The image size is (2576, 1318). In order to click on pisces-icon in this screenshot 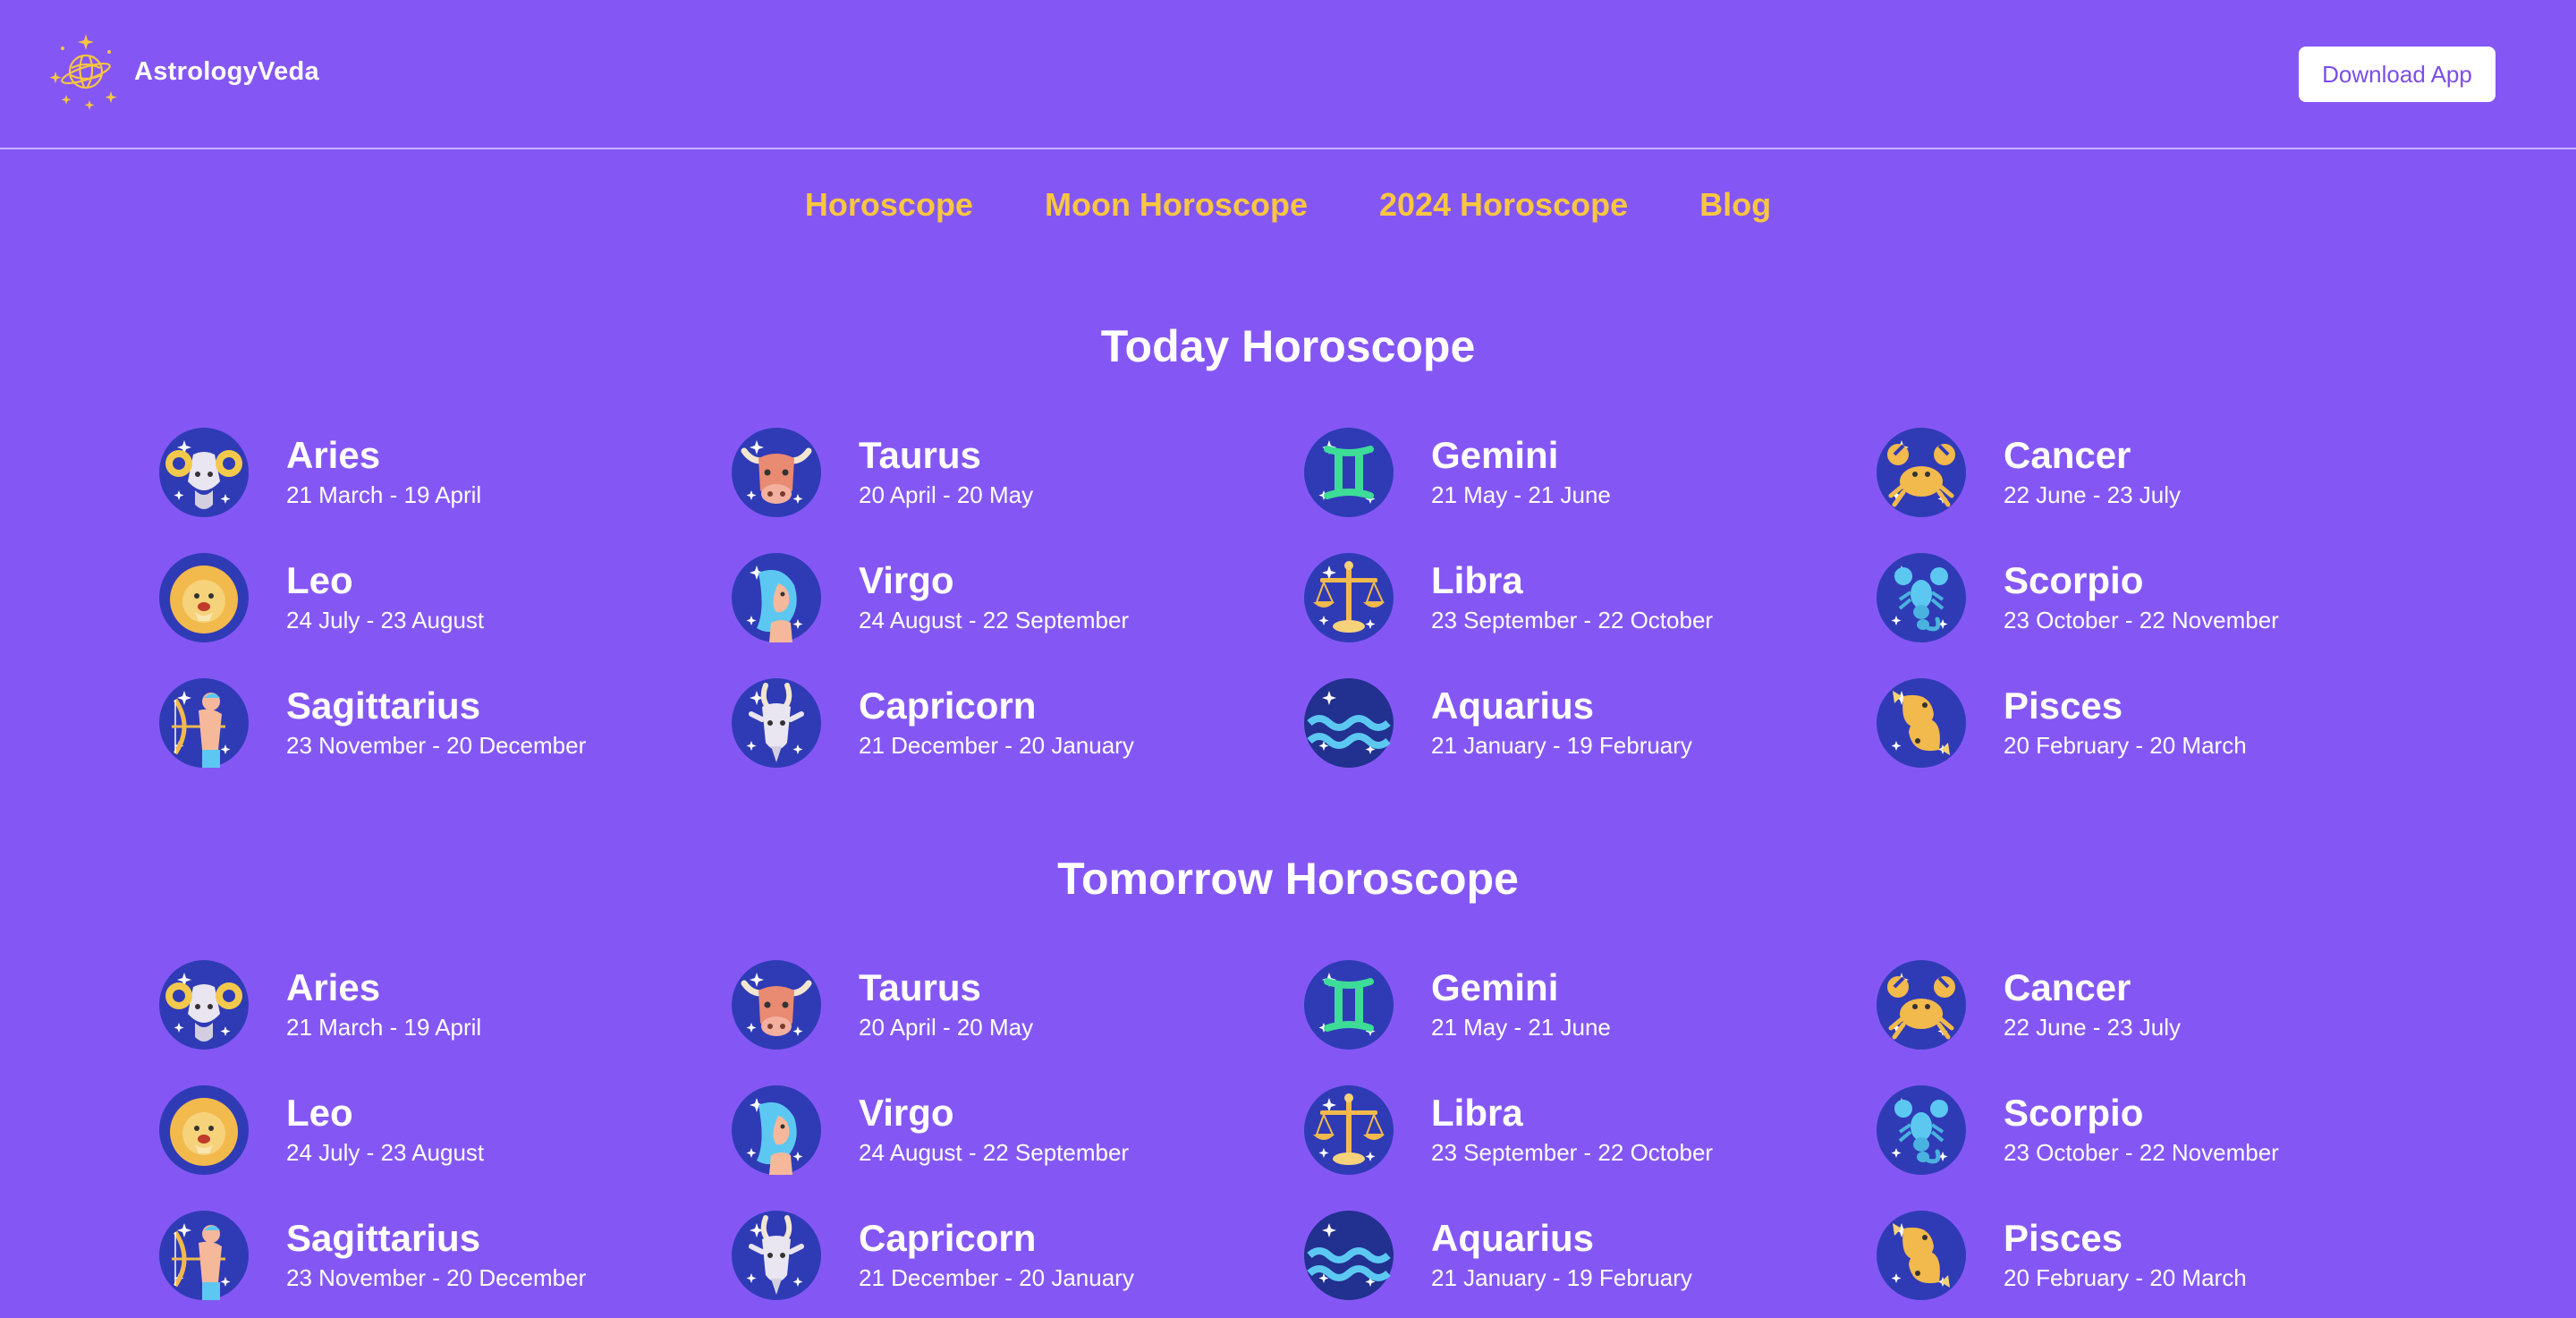, I will do `click(1921, 1255)`.